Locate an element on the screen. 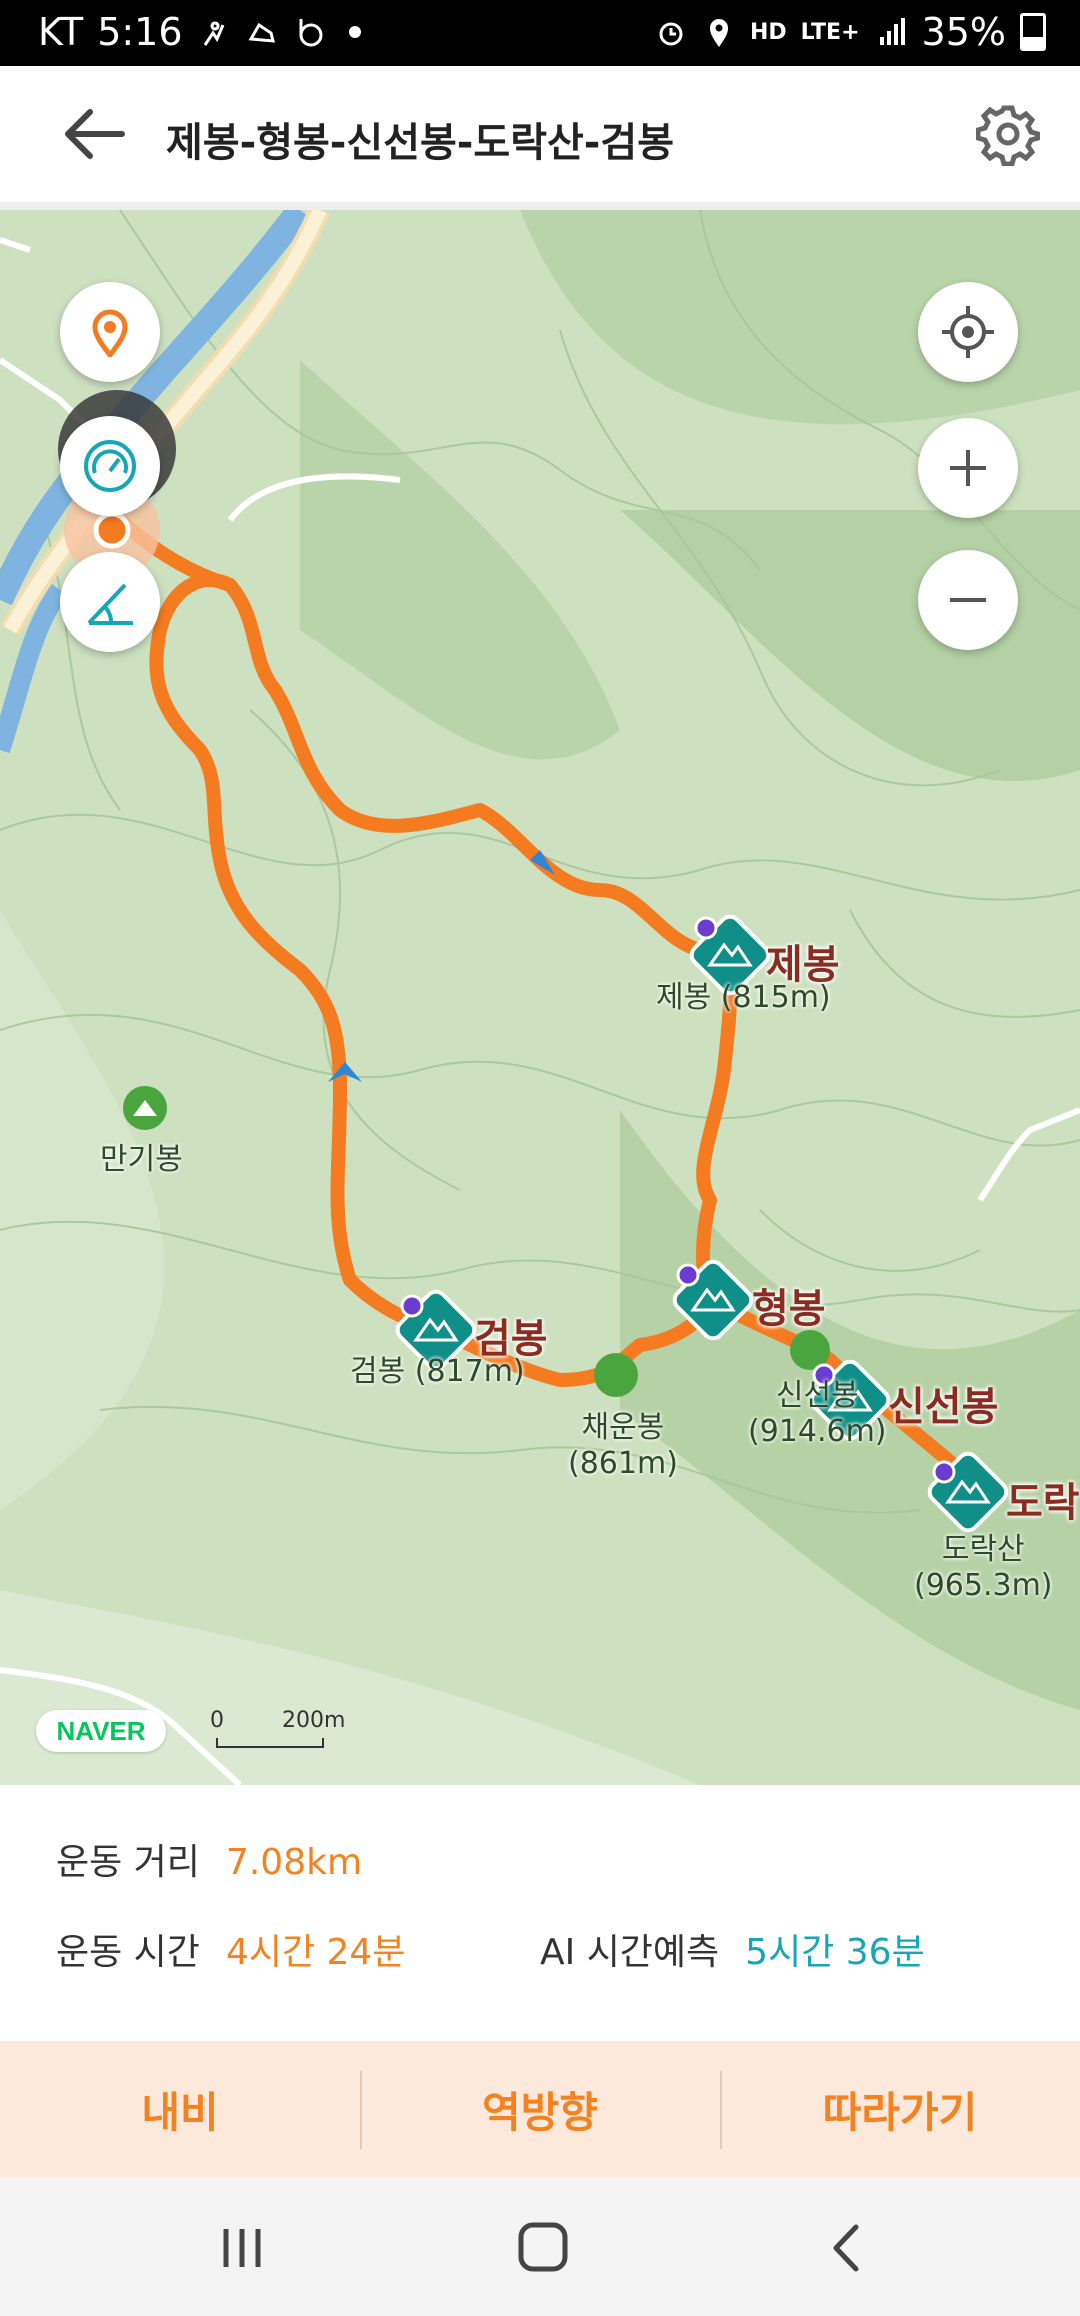 Image resolution: width=1080 pixels, height=2316 pixels. battery-icon is located at coordinates (1033, 32).